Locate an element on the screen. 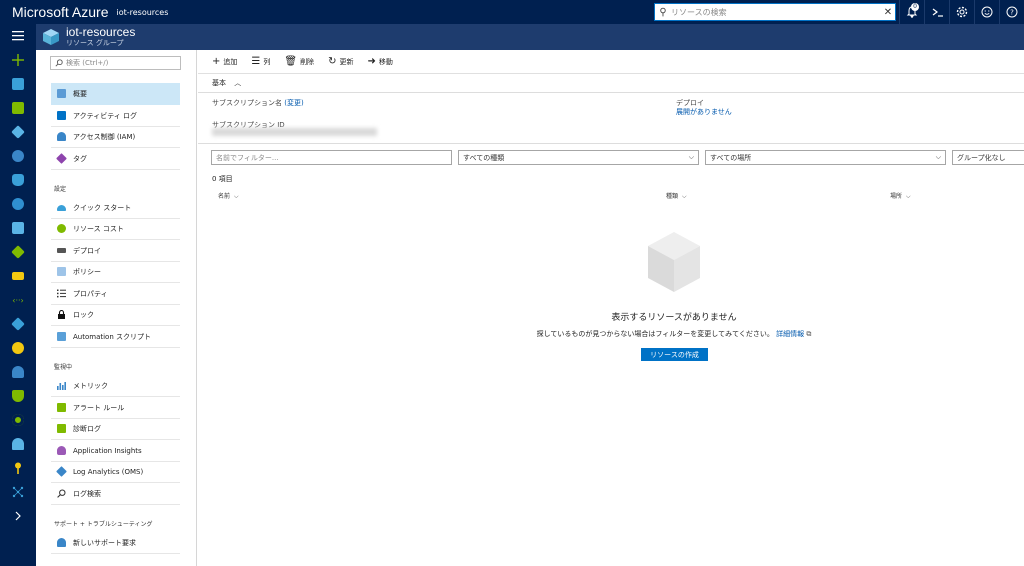 This screenshot has width=1024, height=566. menu-item-application-insights: Application Insights is located at coordinates (115, 451).